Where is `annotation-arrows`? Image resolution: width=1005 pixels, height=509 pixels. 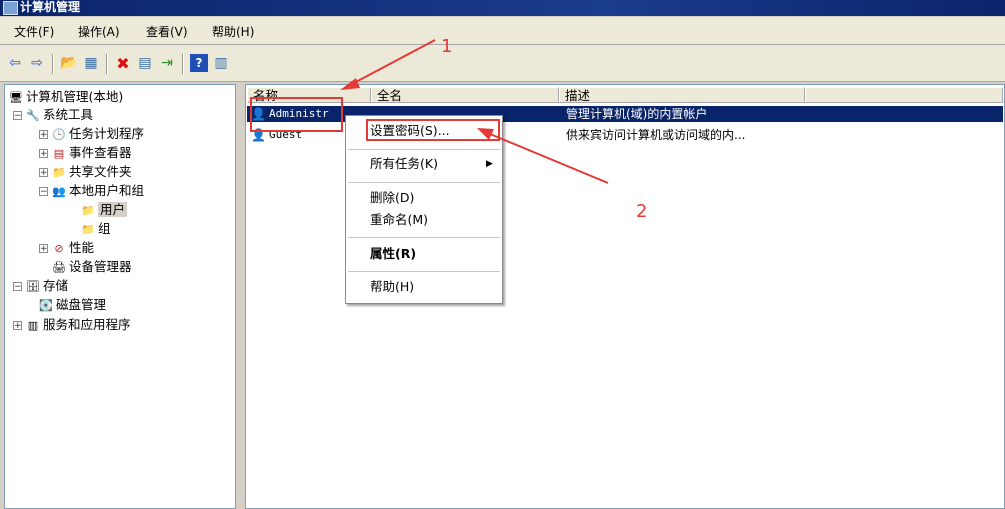
annotation-arrows is located at coordinates (474, 111).